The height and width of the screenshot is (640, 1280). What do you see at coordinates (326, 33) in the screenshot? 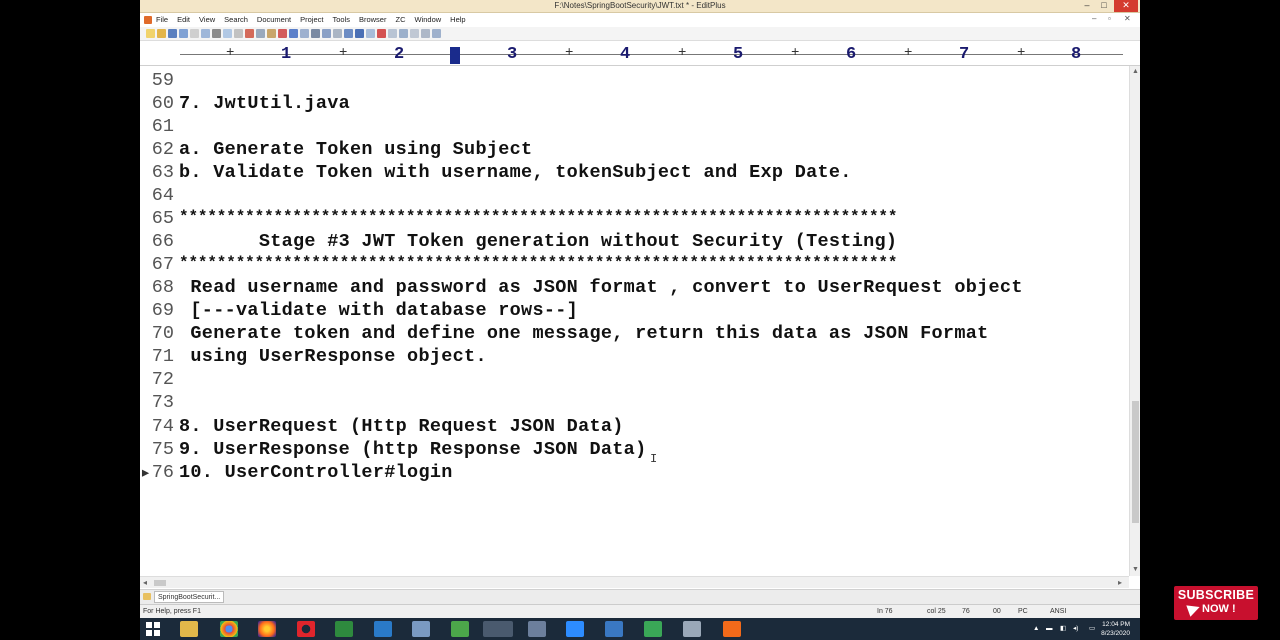
I see `replace-icon` at bounding box center [326, 33].